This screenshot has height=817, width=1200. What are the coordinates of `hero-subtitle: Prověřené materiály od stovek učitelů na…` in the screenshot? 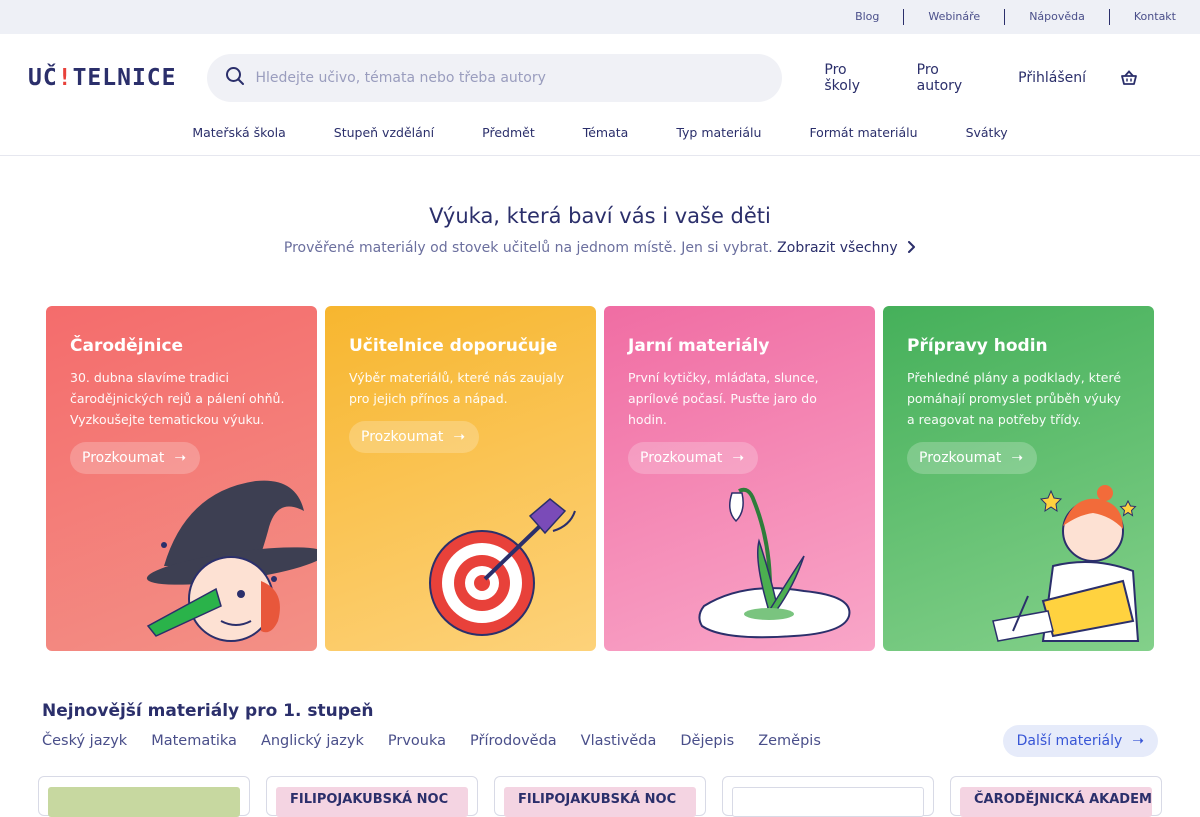 It's located at (600, 248).